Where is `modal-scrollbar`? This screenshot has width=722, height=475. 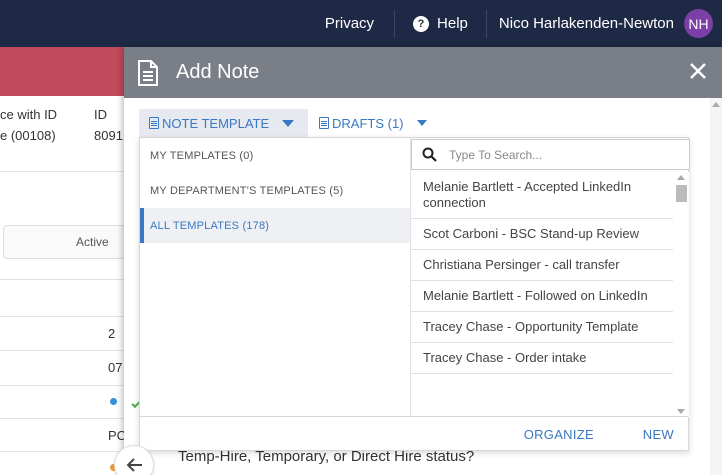 modal-scrollbar is located at coordinates (716, 286).